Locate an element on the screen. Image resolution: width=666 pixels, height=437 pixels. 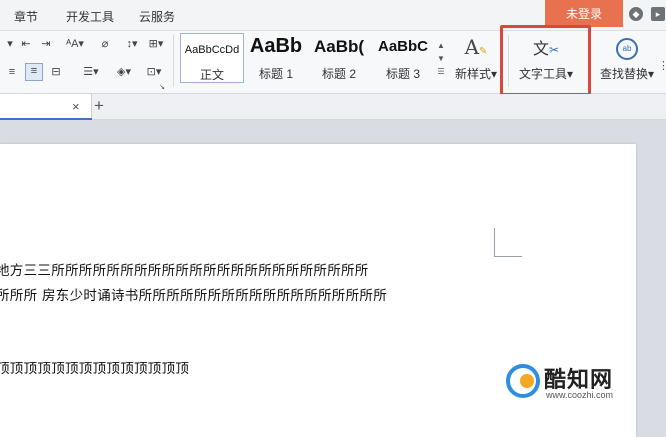
close-icon: × is located at coordinates (76, 106).